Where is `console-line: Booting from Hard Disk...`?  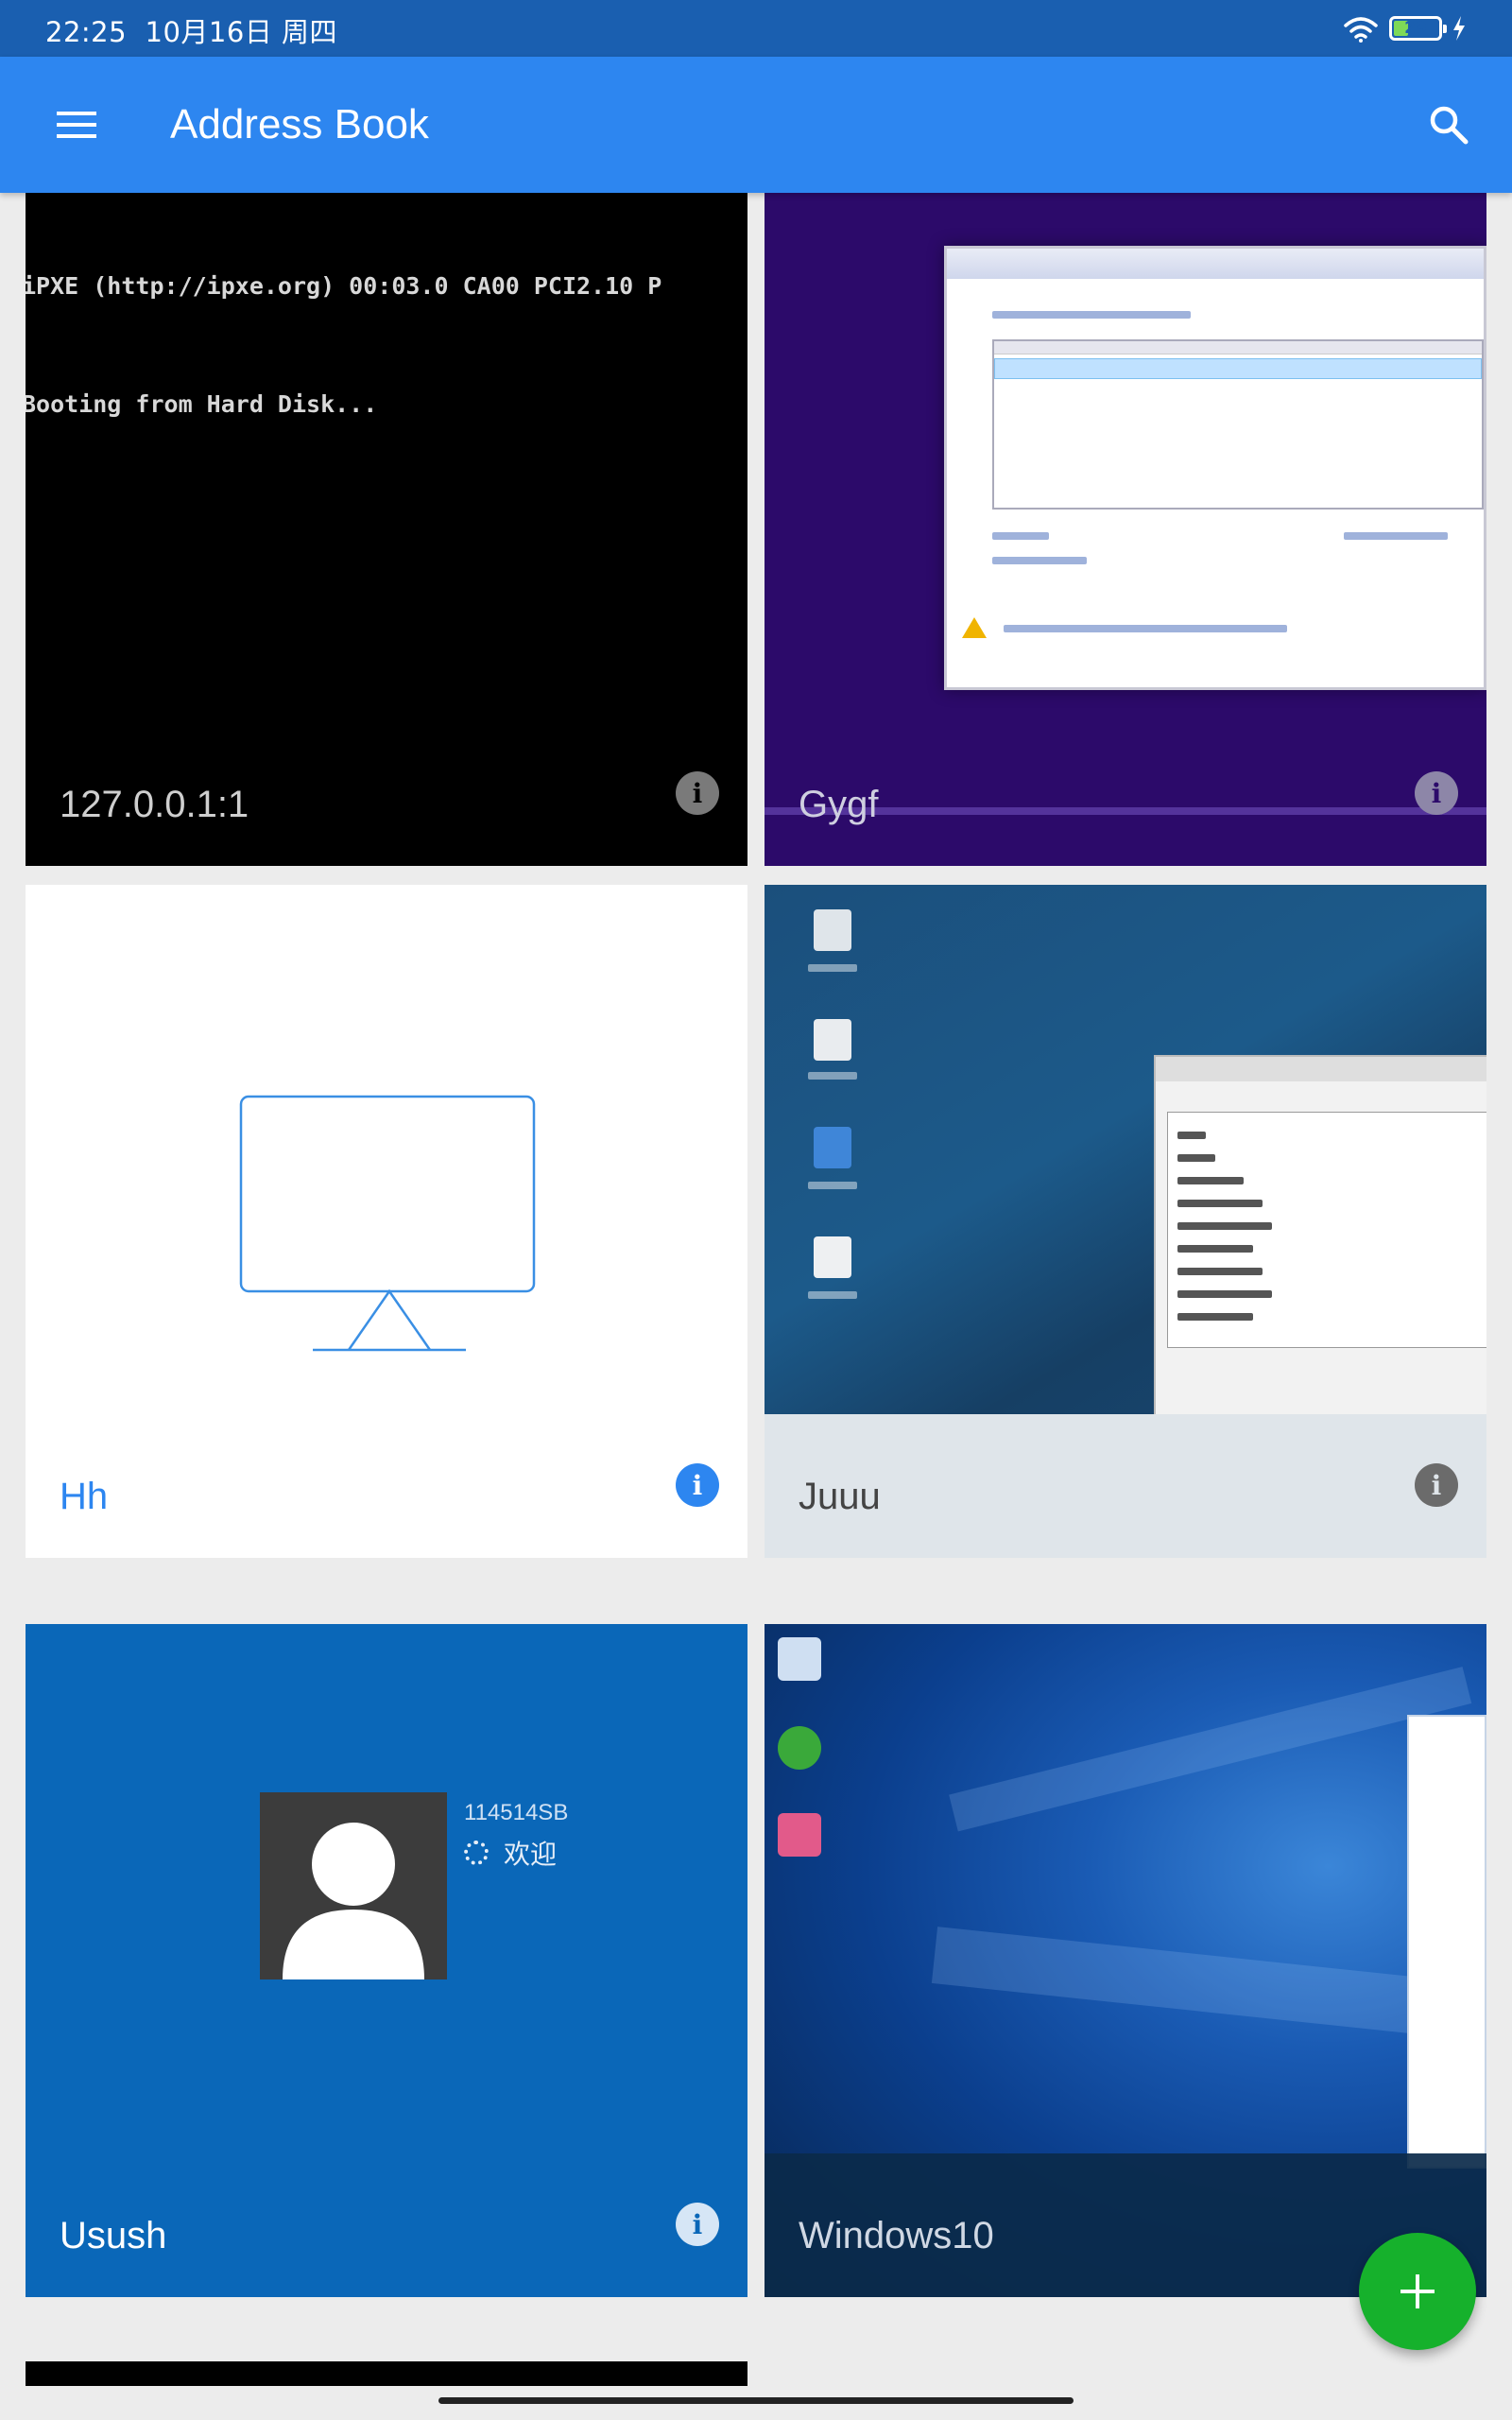
console-line: Booting from Hard Disk... is located at coordinates (202, 404).